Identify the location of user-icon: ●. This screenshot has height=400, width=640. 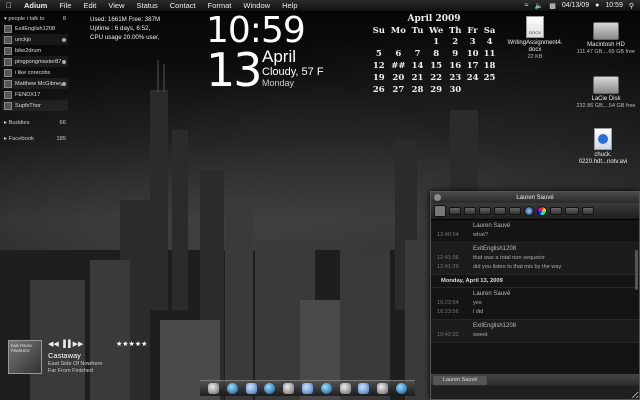
(597, 5).